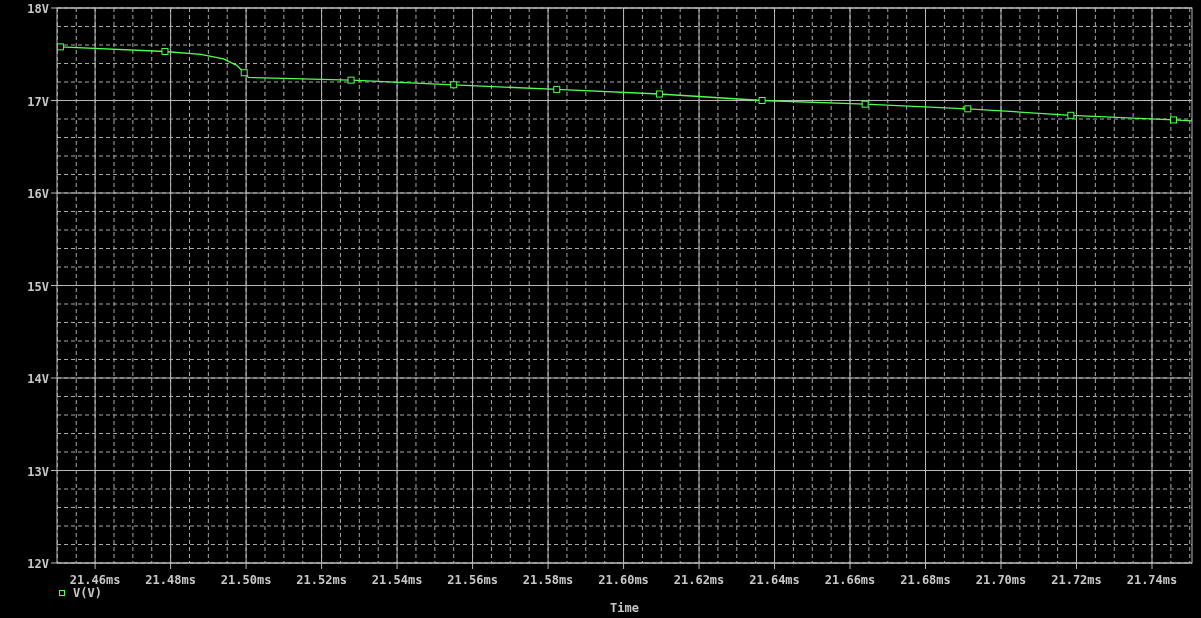 This screenshot has height=618, width=1201. What do you see at coordinates (774, 580) in the screenshot?
I see `axis-tick-label: 21.64ms` at bounding box center [774, 580].